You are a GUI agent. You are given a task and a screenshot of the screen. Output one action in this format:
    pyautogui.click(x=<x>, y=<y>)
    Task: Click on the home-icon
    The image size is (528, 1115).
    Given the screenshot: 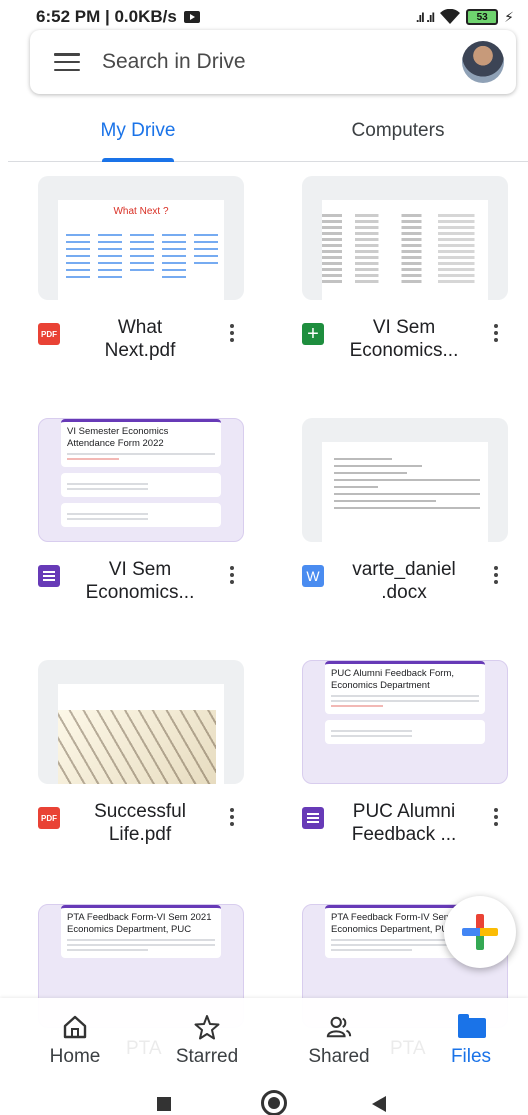 What is the action you would take?
    pyautogui.click(x=75, y=1027)
    